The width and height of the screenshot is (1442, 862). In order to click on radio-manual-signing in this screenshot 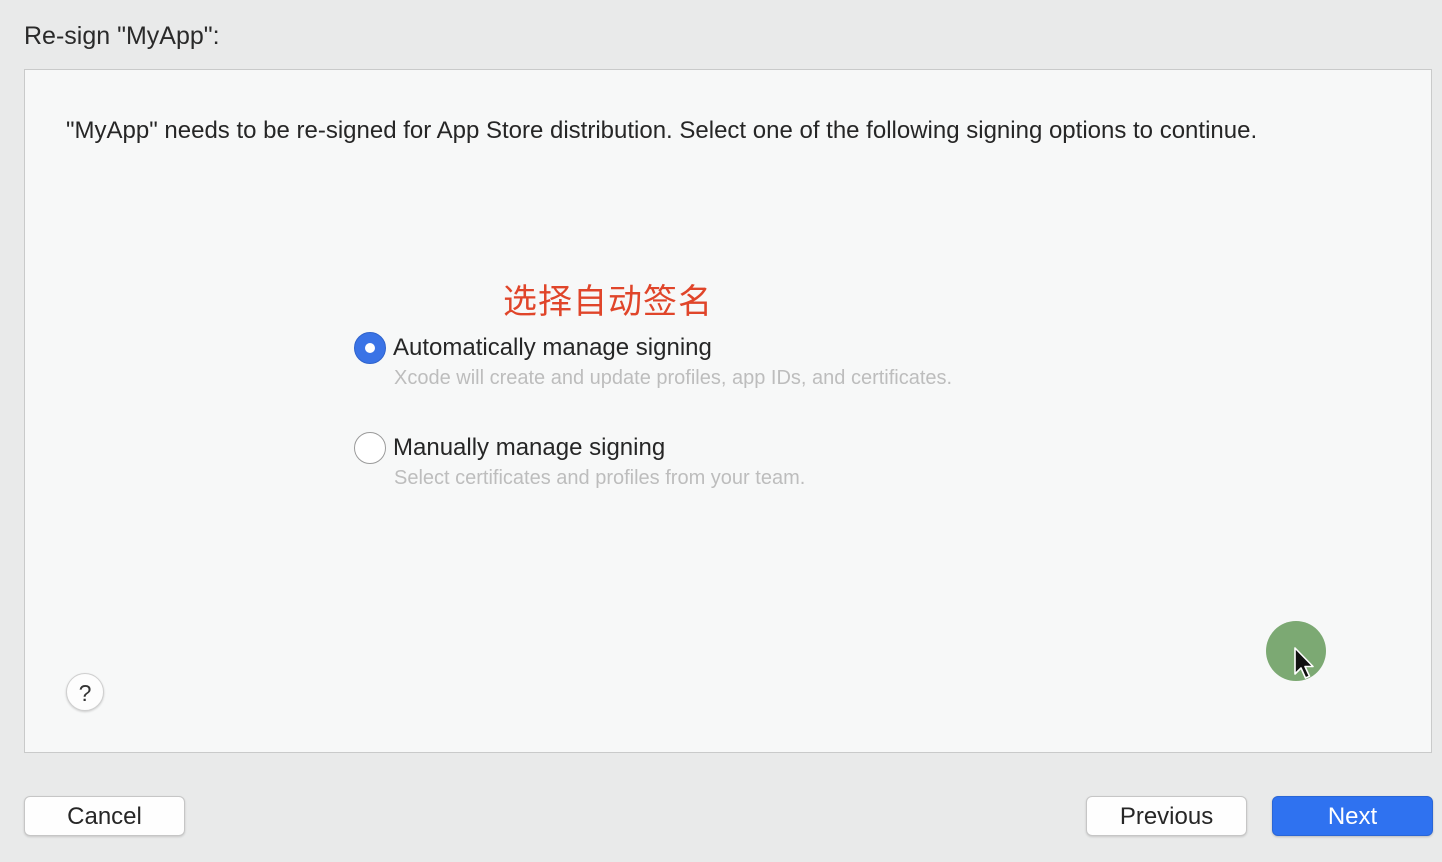, I will do `click(370, 448)`.